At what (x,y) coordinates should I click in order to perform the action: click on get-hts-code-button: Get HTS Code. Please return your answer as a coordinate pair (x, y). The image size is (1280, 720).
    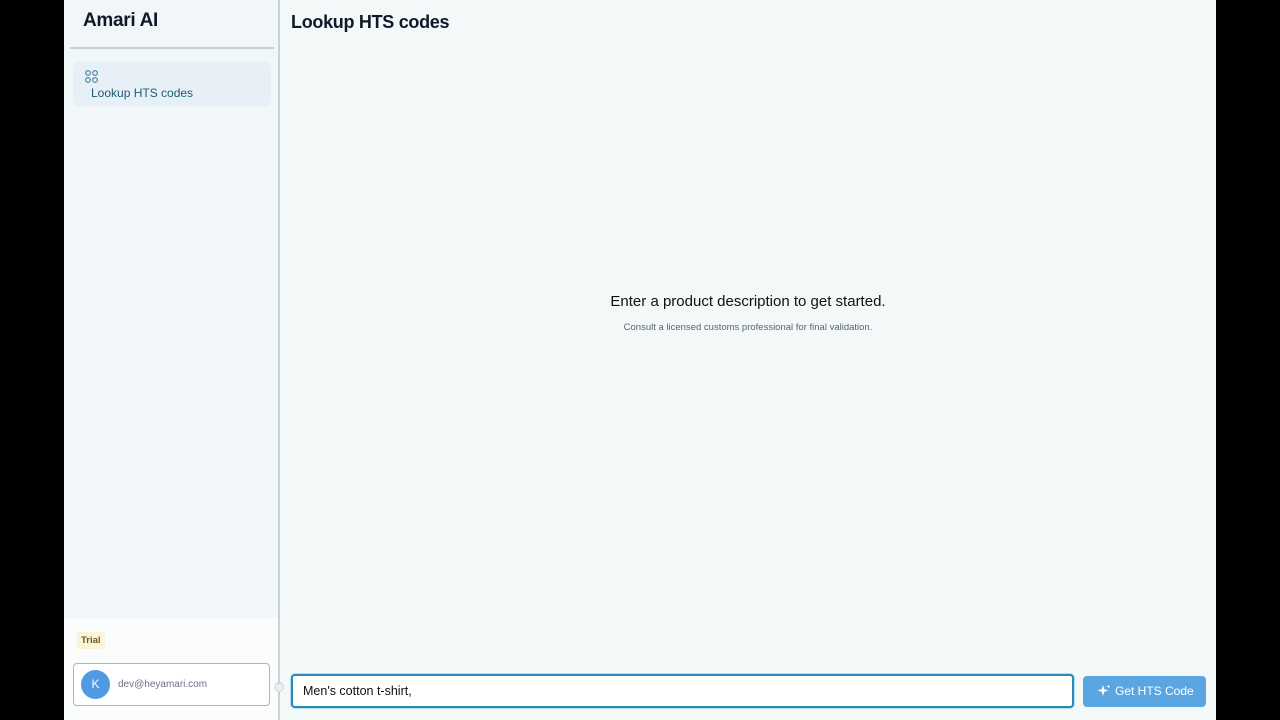
    Looking at the image, I should click on (1144, 691).